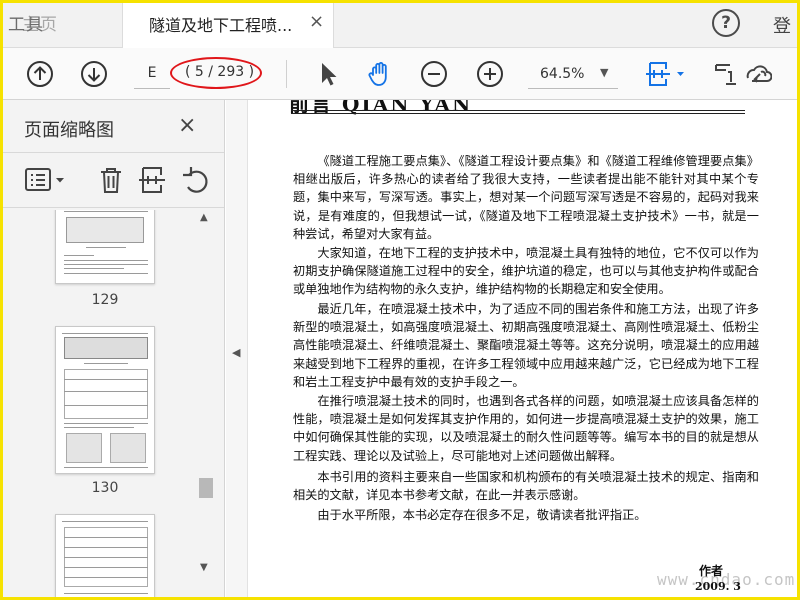 The image size is (800, 600). Describe the element at coordinates (204, 217) in the screenshot. I see `scroll-up-icon: ▲` at that location.